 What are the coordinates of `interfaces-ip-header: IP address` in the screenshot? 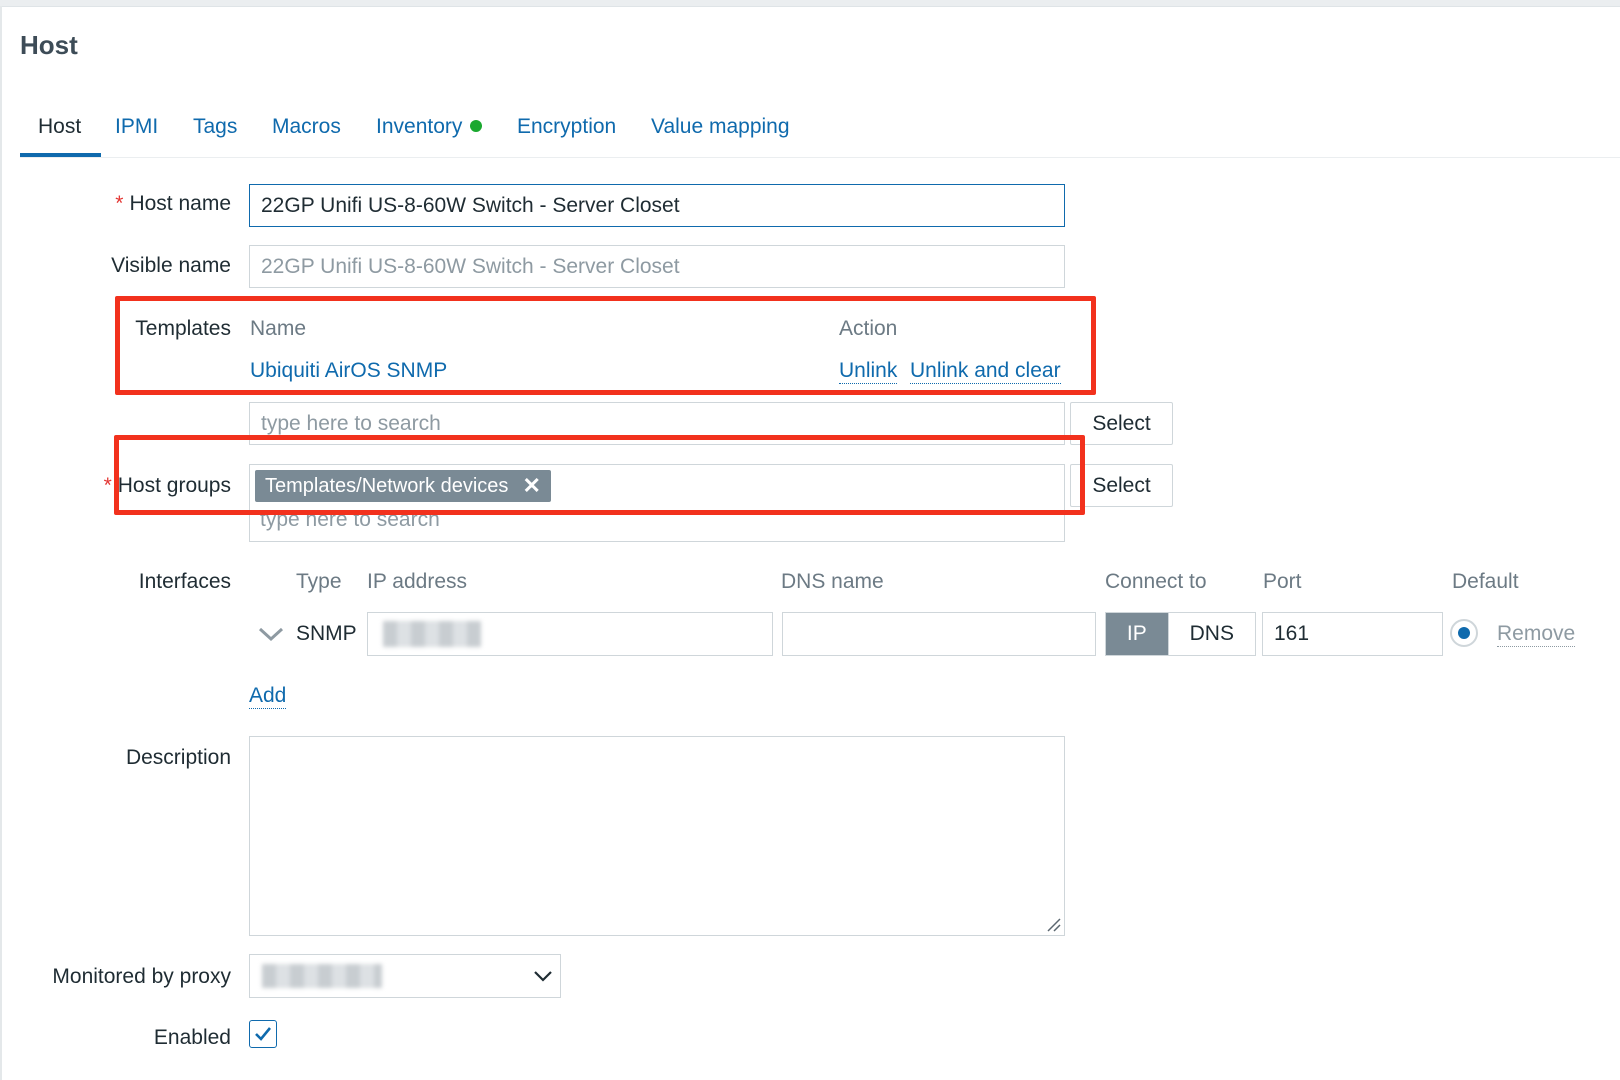 It's located at (417, 581).